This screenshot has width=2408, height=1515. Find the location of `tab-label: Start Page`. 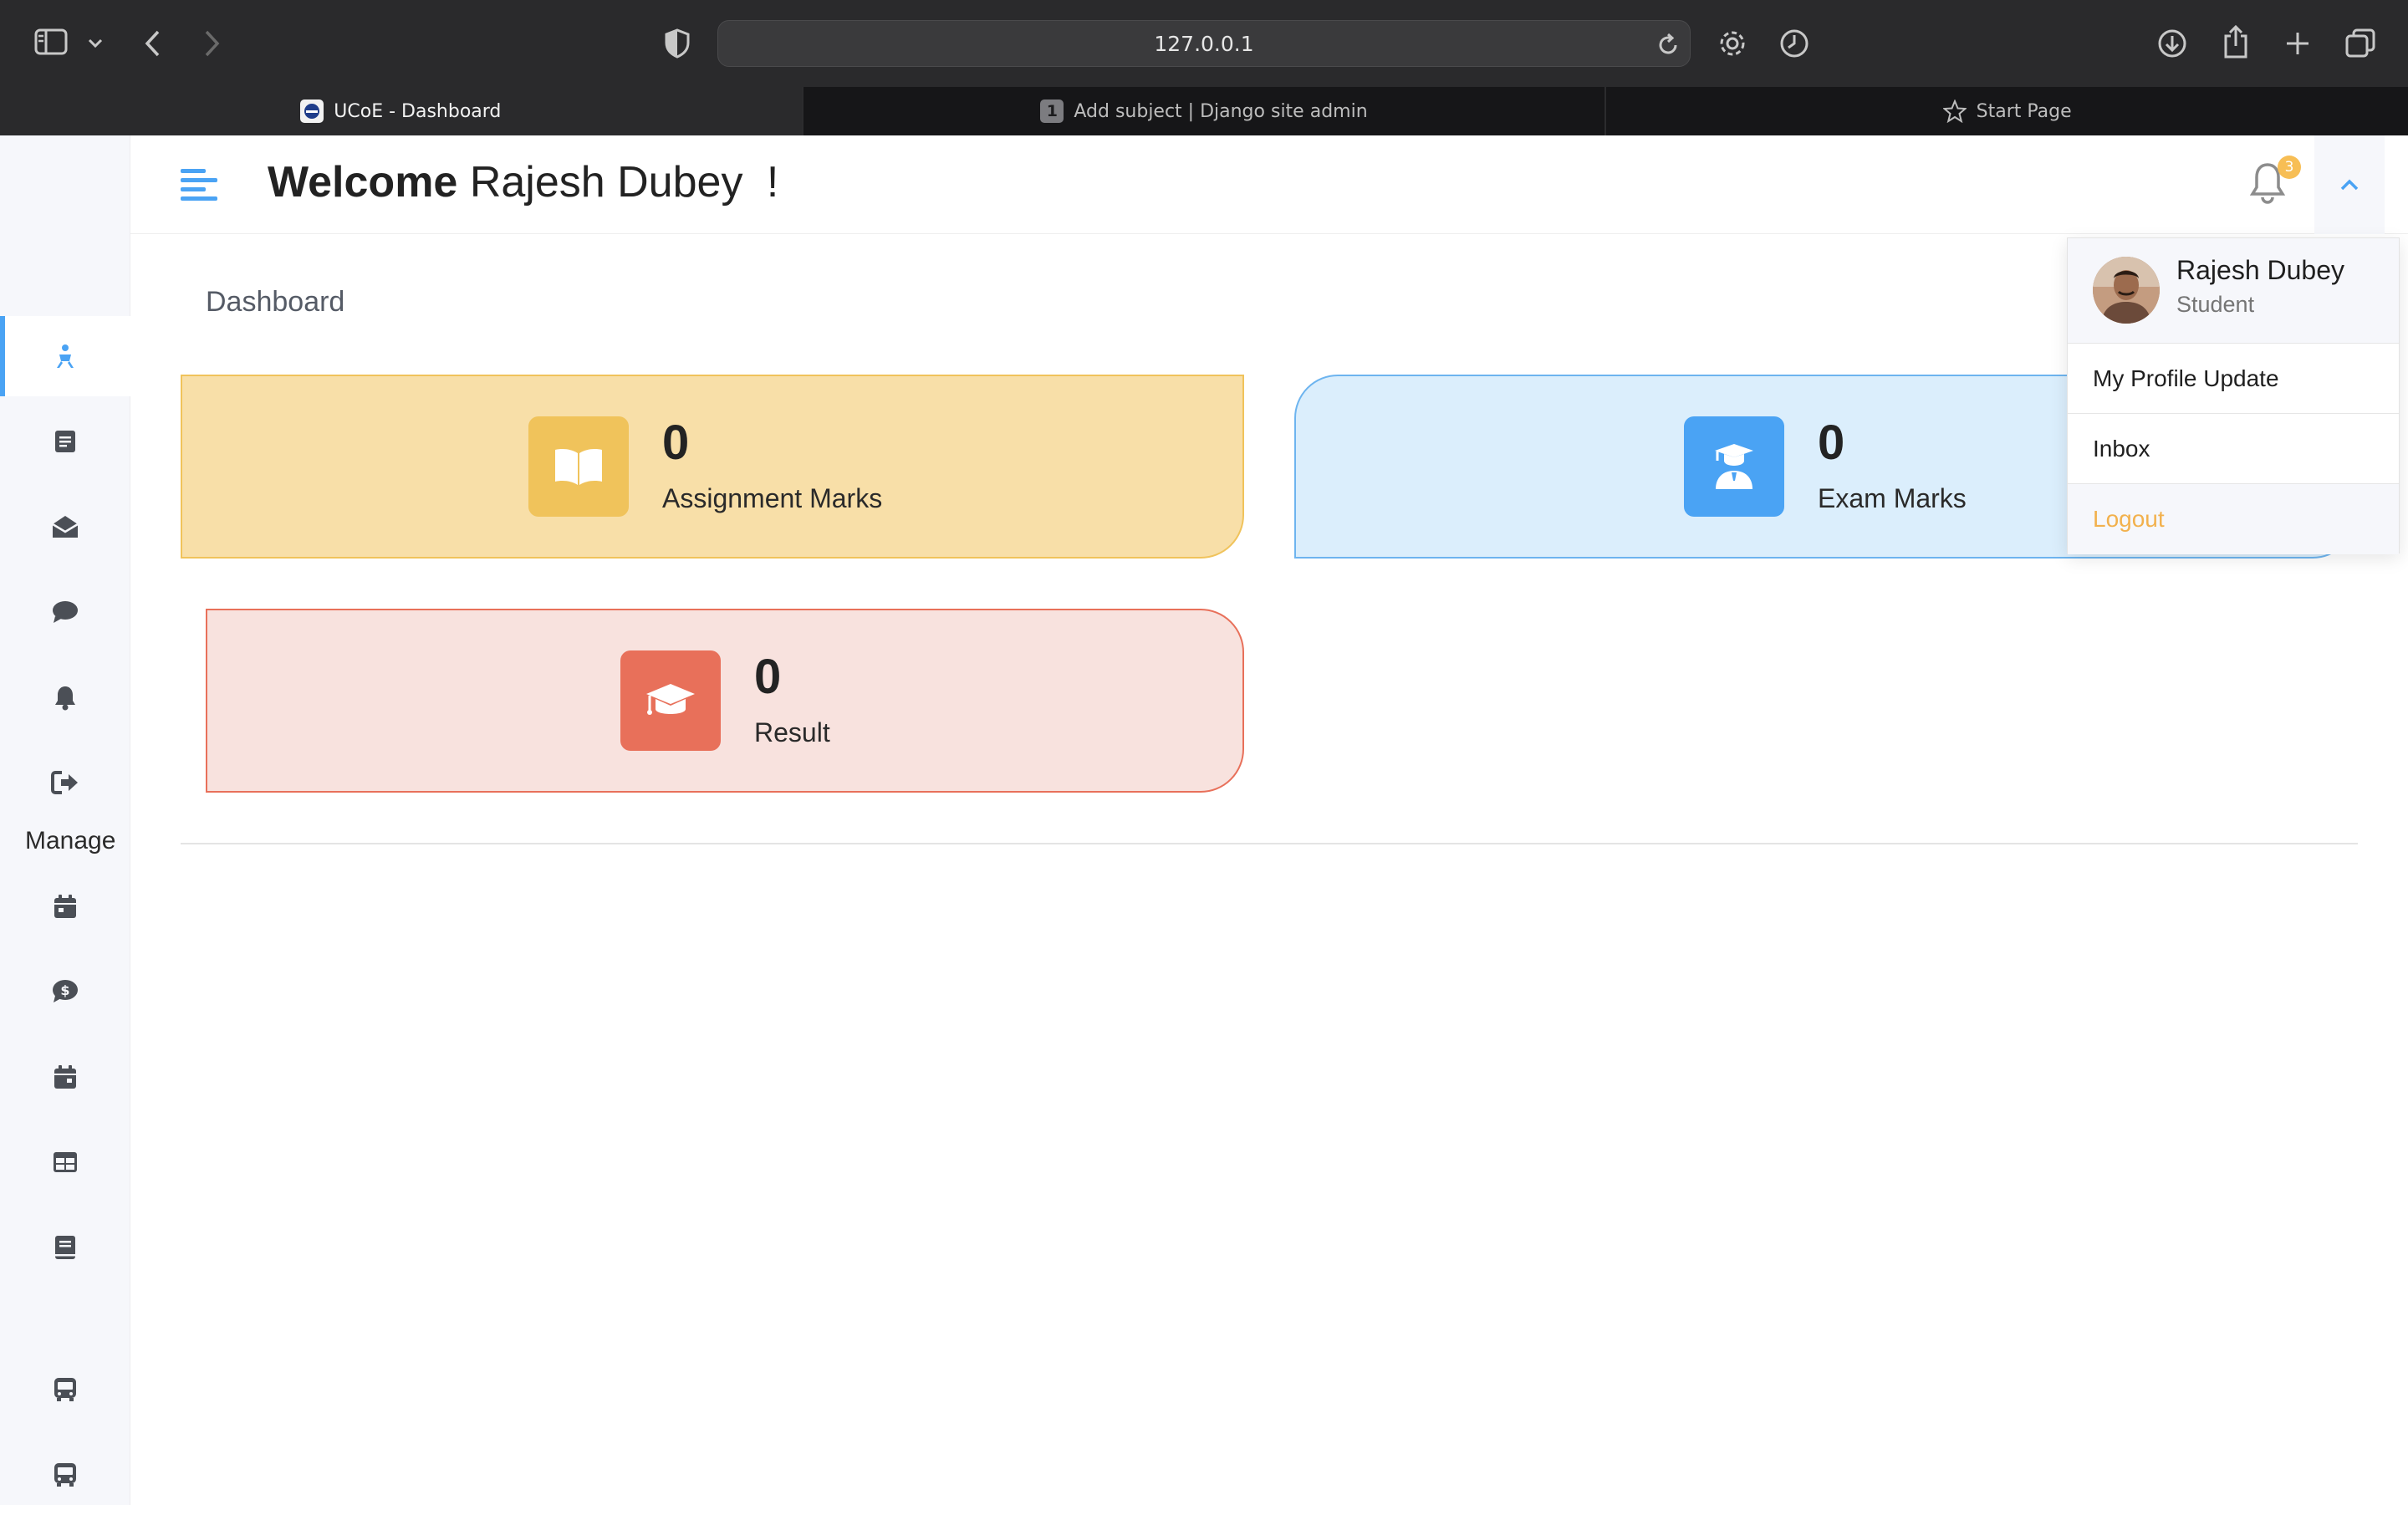

tab-label: Start Page is located at coordinates (2024, 111).